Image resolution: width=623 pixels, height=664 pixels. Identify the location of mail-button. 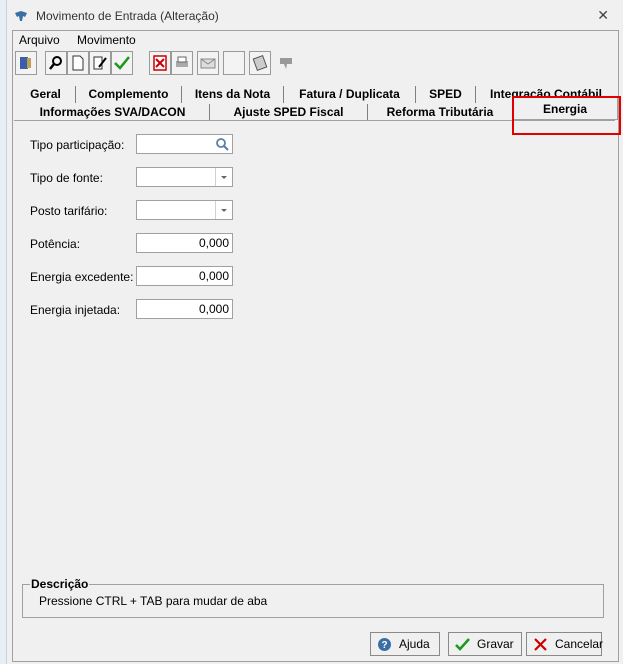
(208, 63).